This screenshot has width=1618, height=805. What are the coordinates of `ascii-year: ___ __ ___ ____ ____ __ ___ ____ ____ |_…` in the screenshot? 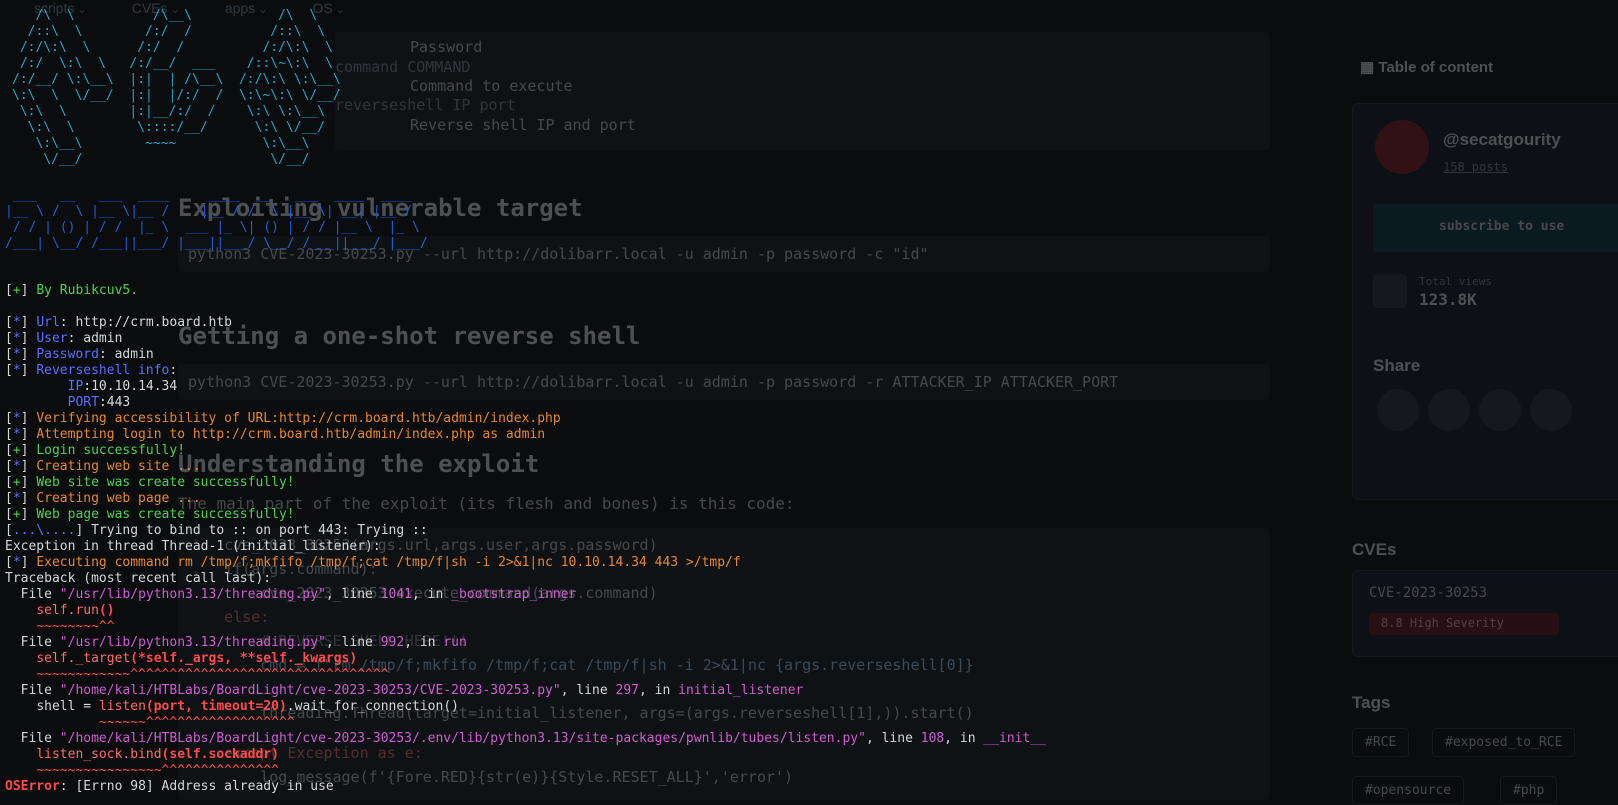 It's located at (216, 220).